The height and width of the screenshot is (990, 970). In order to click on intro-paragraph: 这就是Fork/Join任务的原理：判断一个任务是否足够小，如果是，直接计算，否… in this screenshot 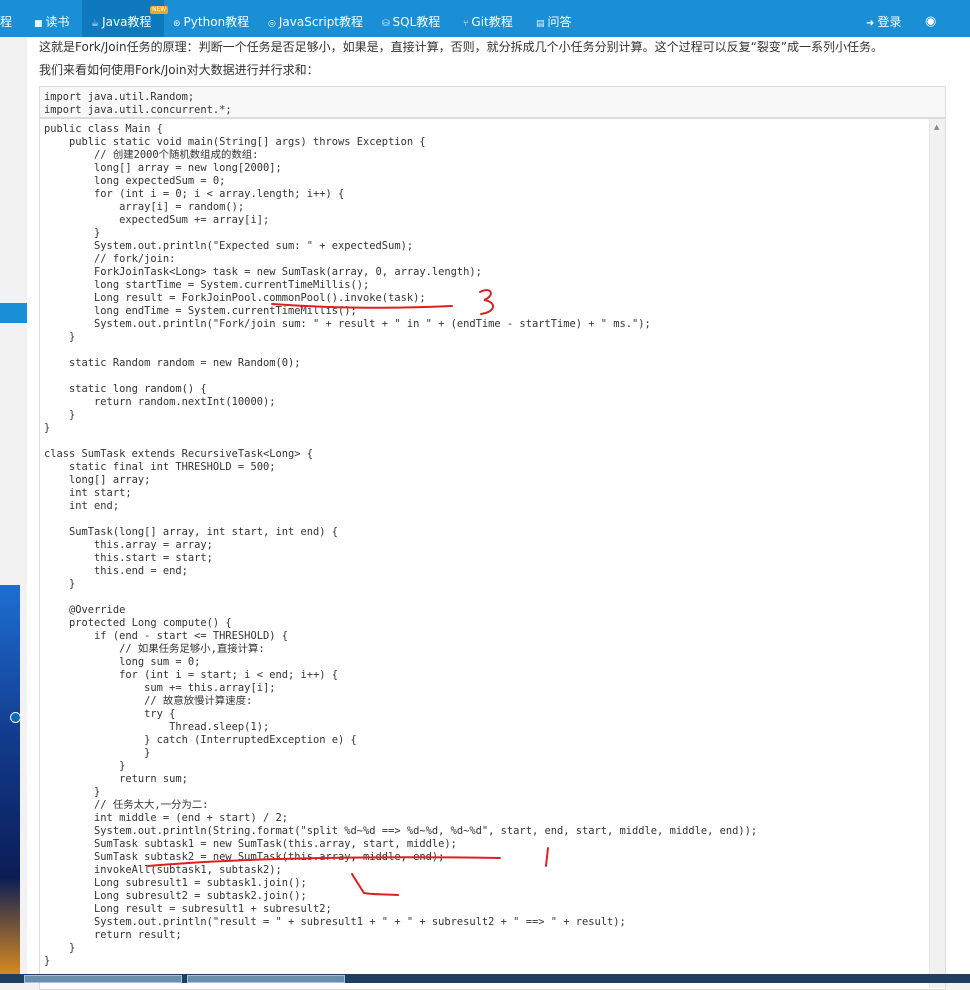, I will do `click(461, 47)`.